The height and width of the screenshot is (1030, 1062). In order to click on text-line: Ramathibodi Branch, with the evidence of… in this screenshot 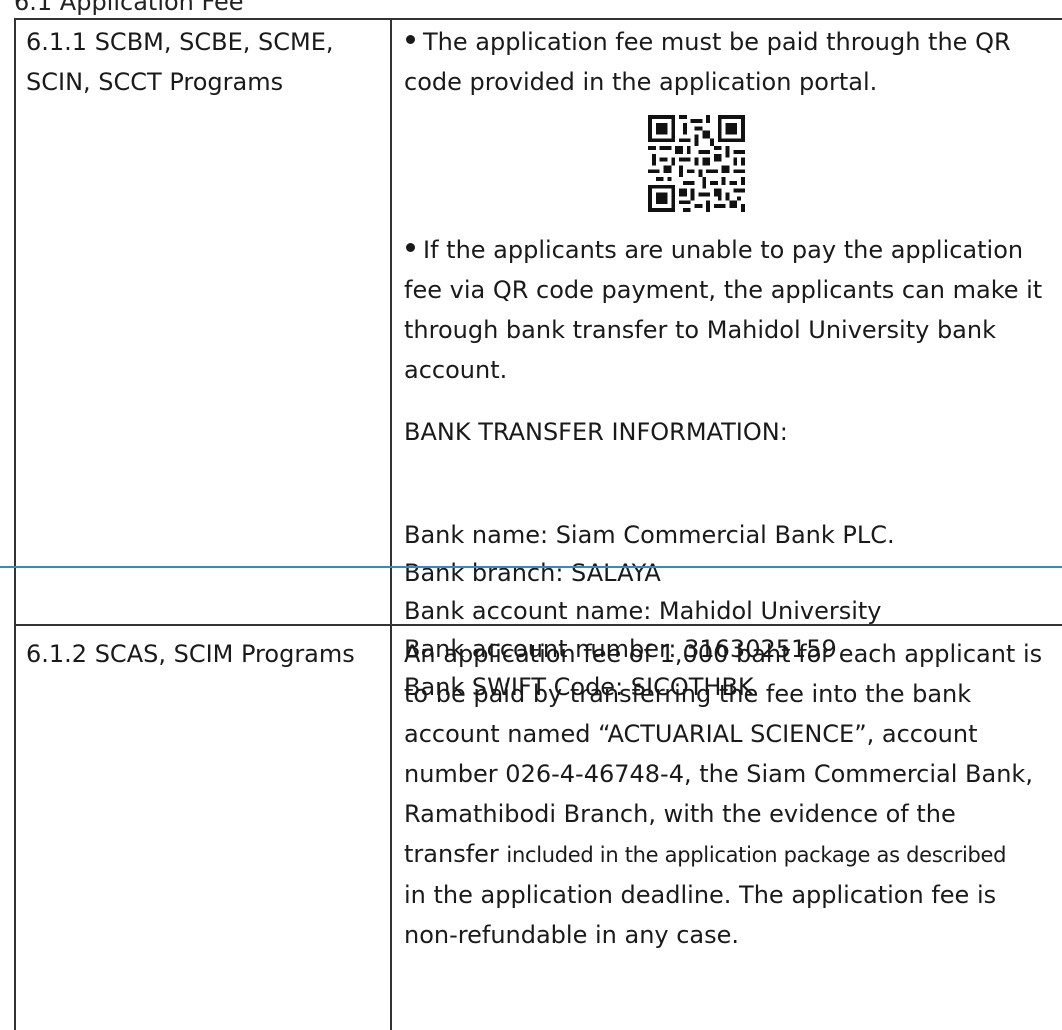, I will do `click(680, 814)`.